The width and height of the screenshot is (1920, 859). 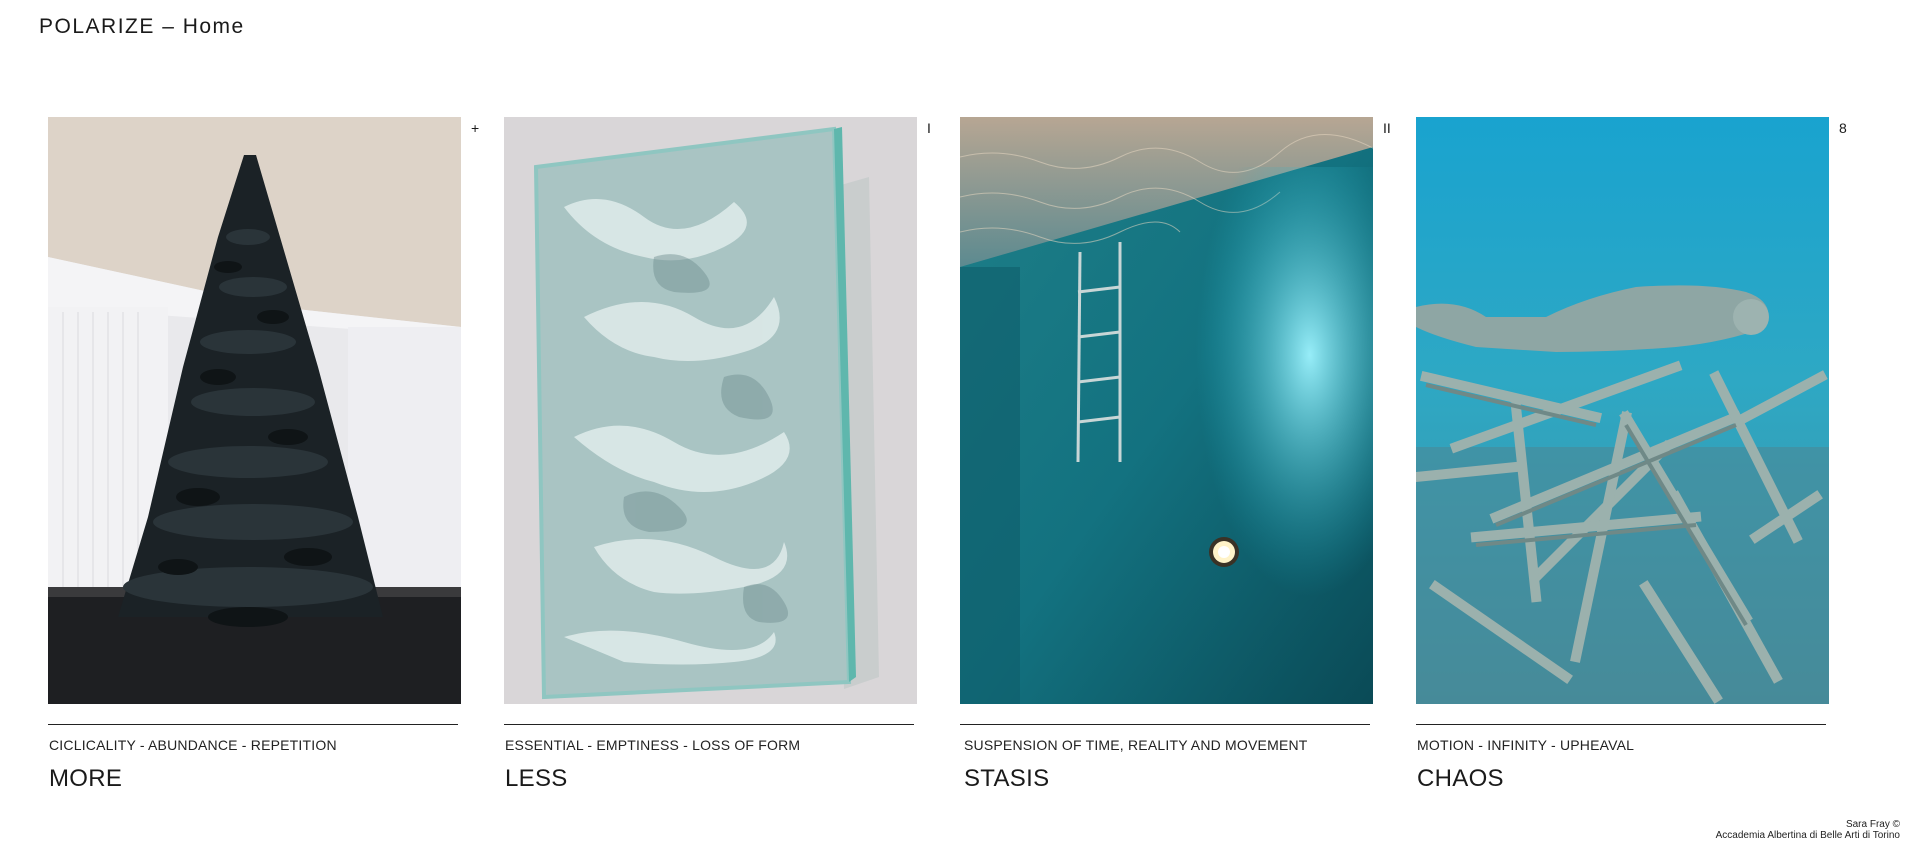 I want to click on page-title: POLARIZE – Home, so click(x=142, y=27).